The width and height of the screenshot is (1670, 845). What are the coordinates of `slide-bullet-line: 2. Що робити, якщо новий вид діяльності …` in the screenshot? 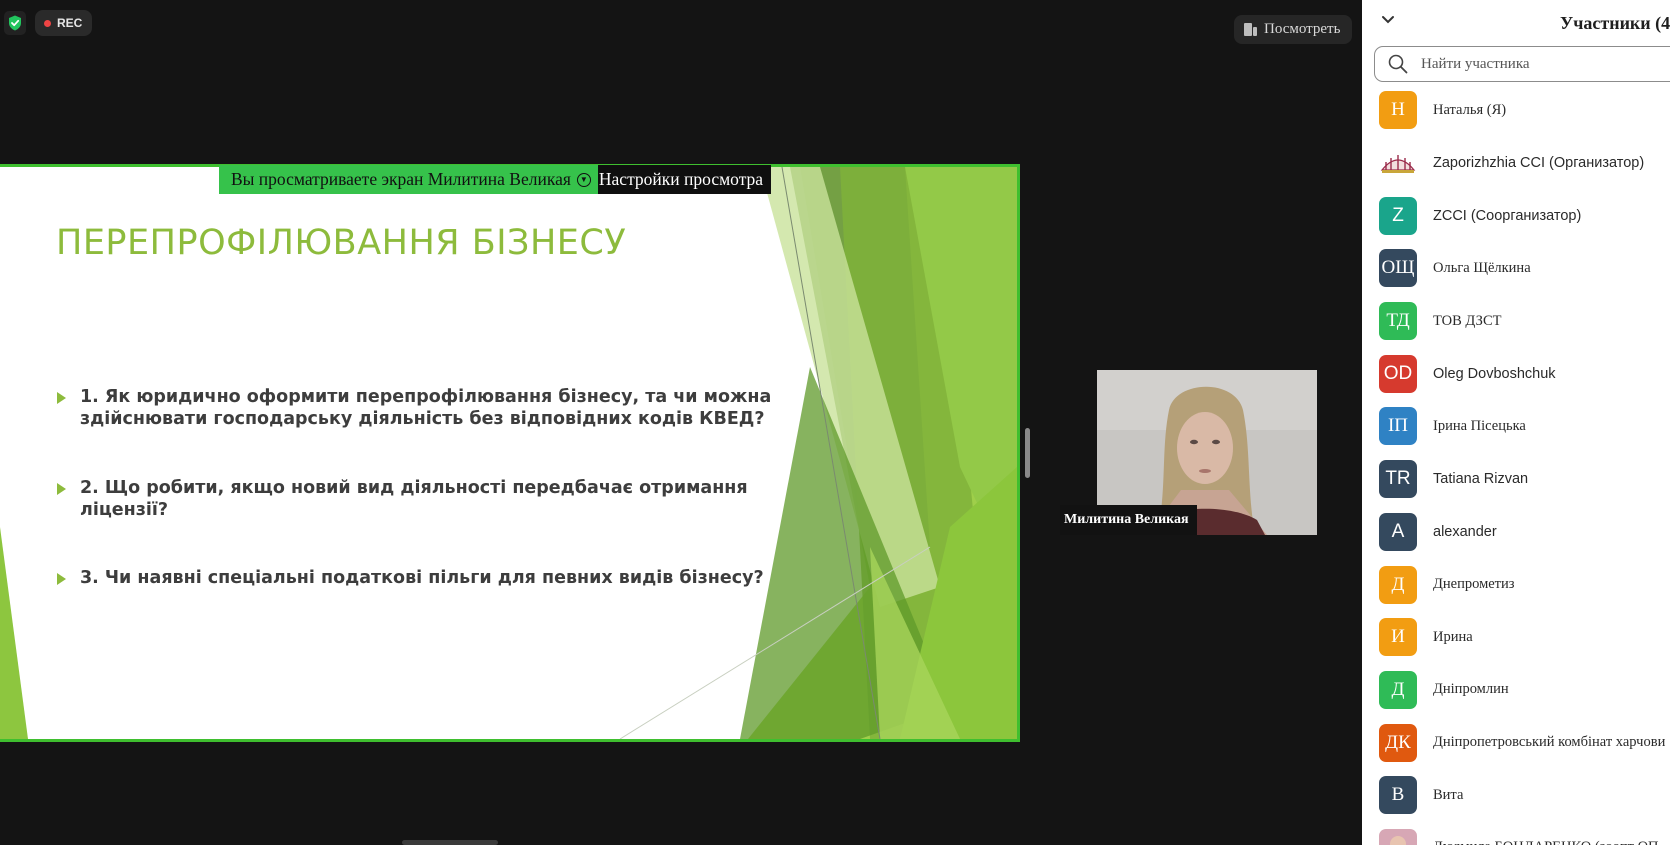 It's located at (414, 488).